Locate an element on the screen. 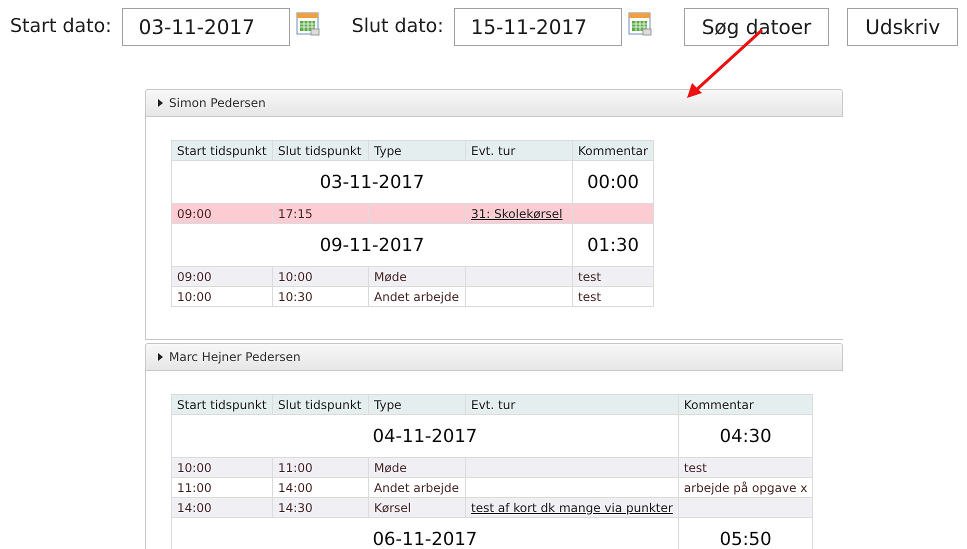 The height and width of the screenshot is (549, 967). field-label: Slut dato: is located at coordinates (398, 27).